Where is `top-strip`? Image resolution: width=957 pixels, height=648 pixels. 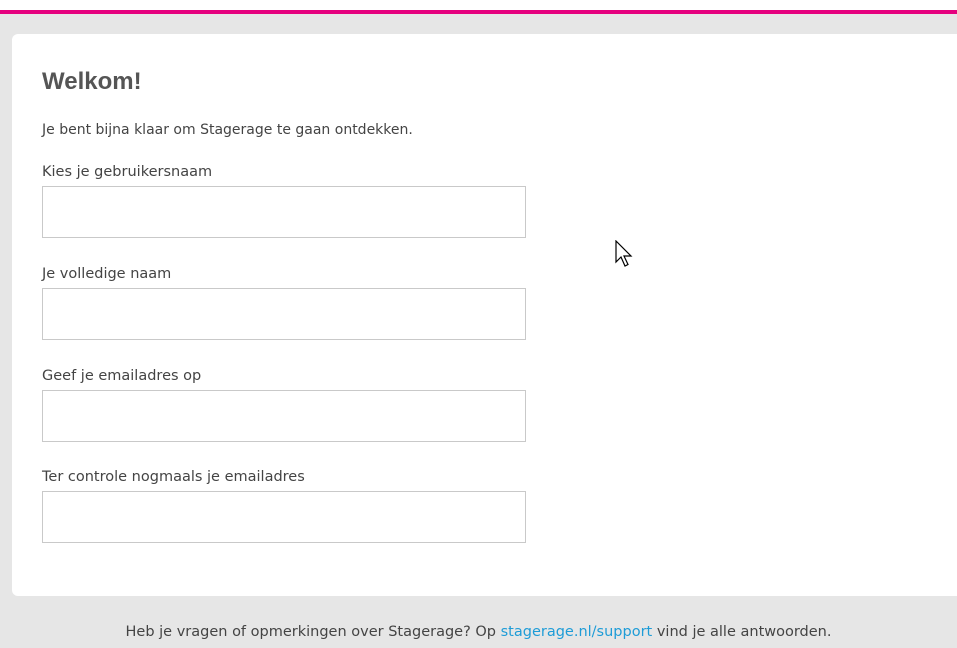
top-strip is located at coordinates (478, 5).